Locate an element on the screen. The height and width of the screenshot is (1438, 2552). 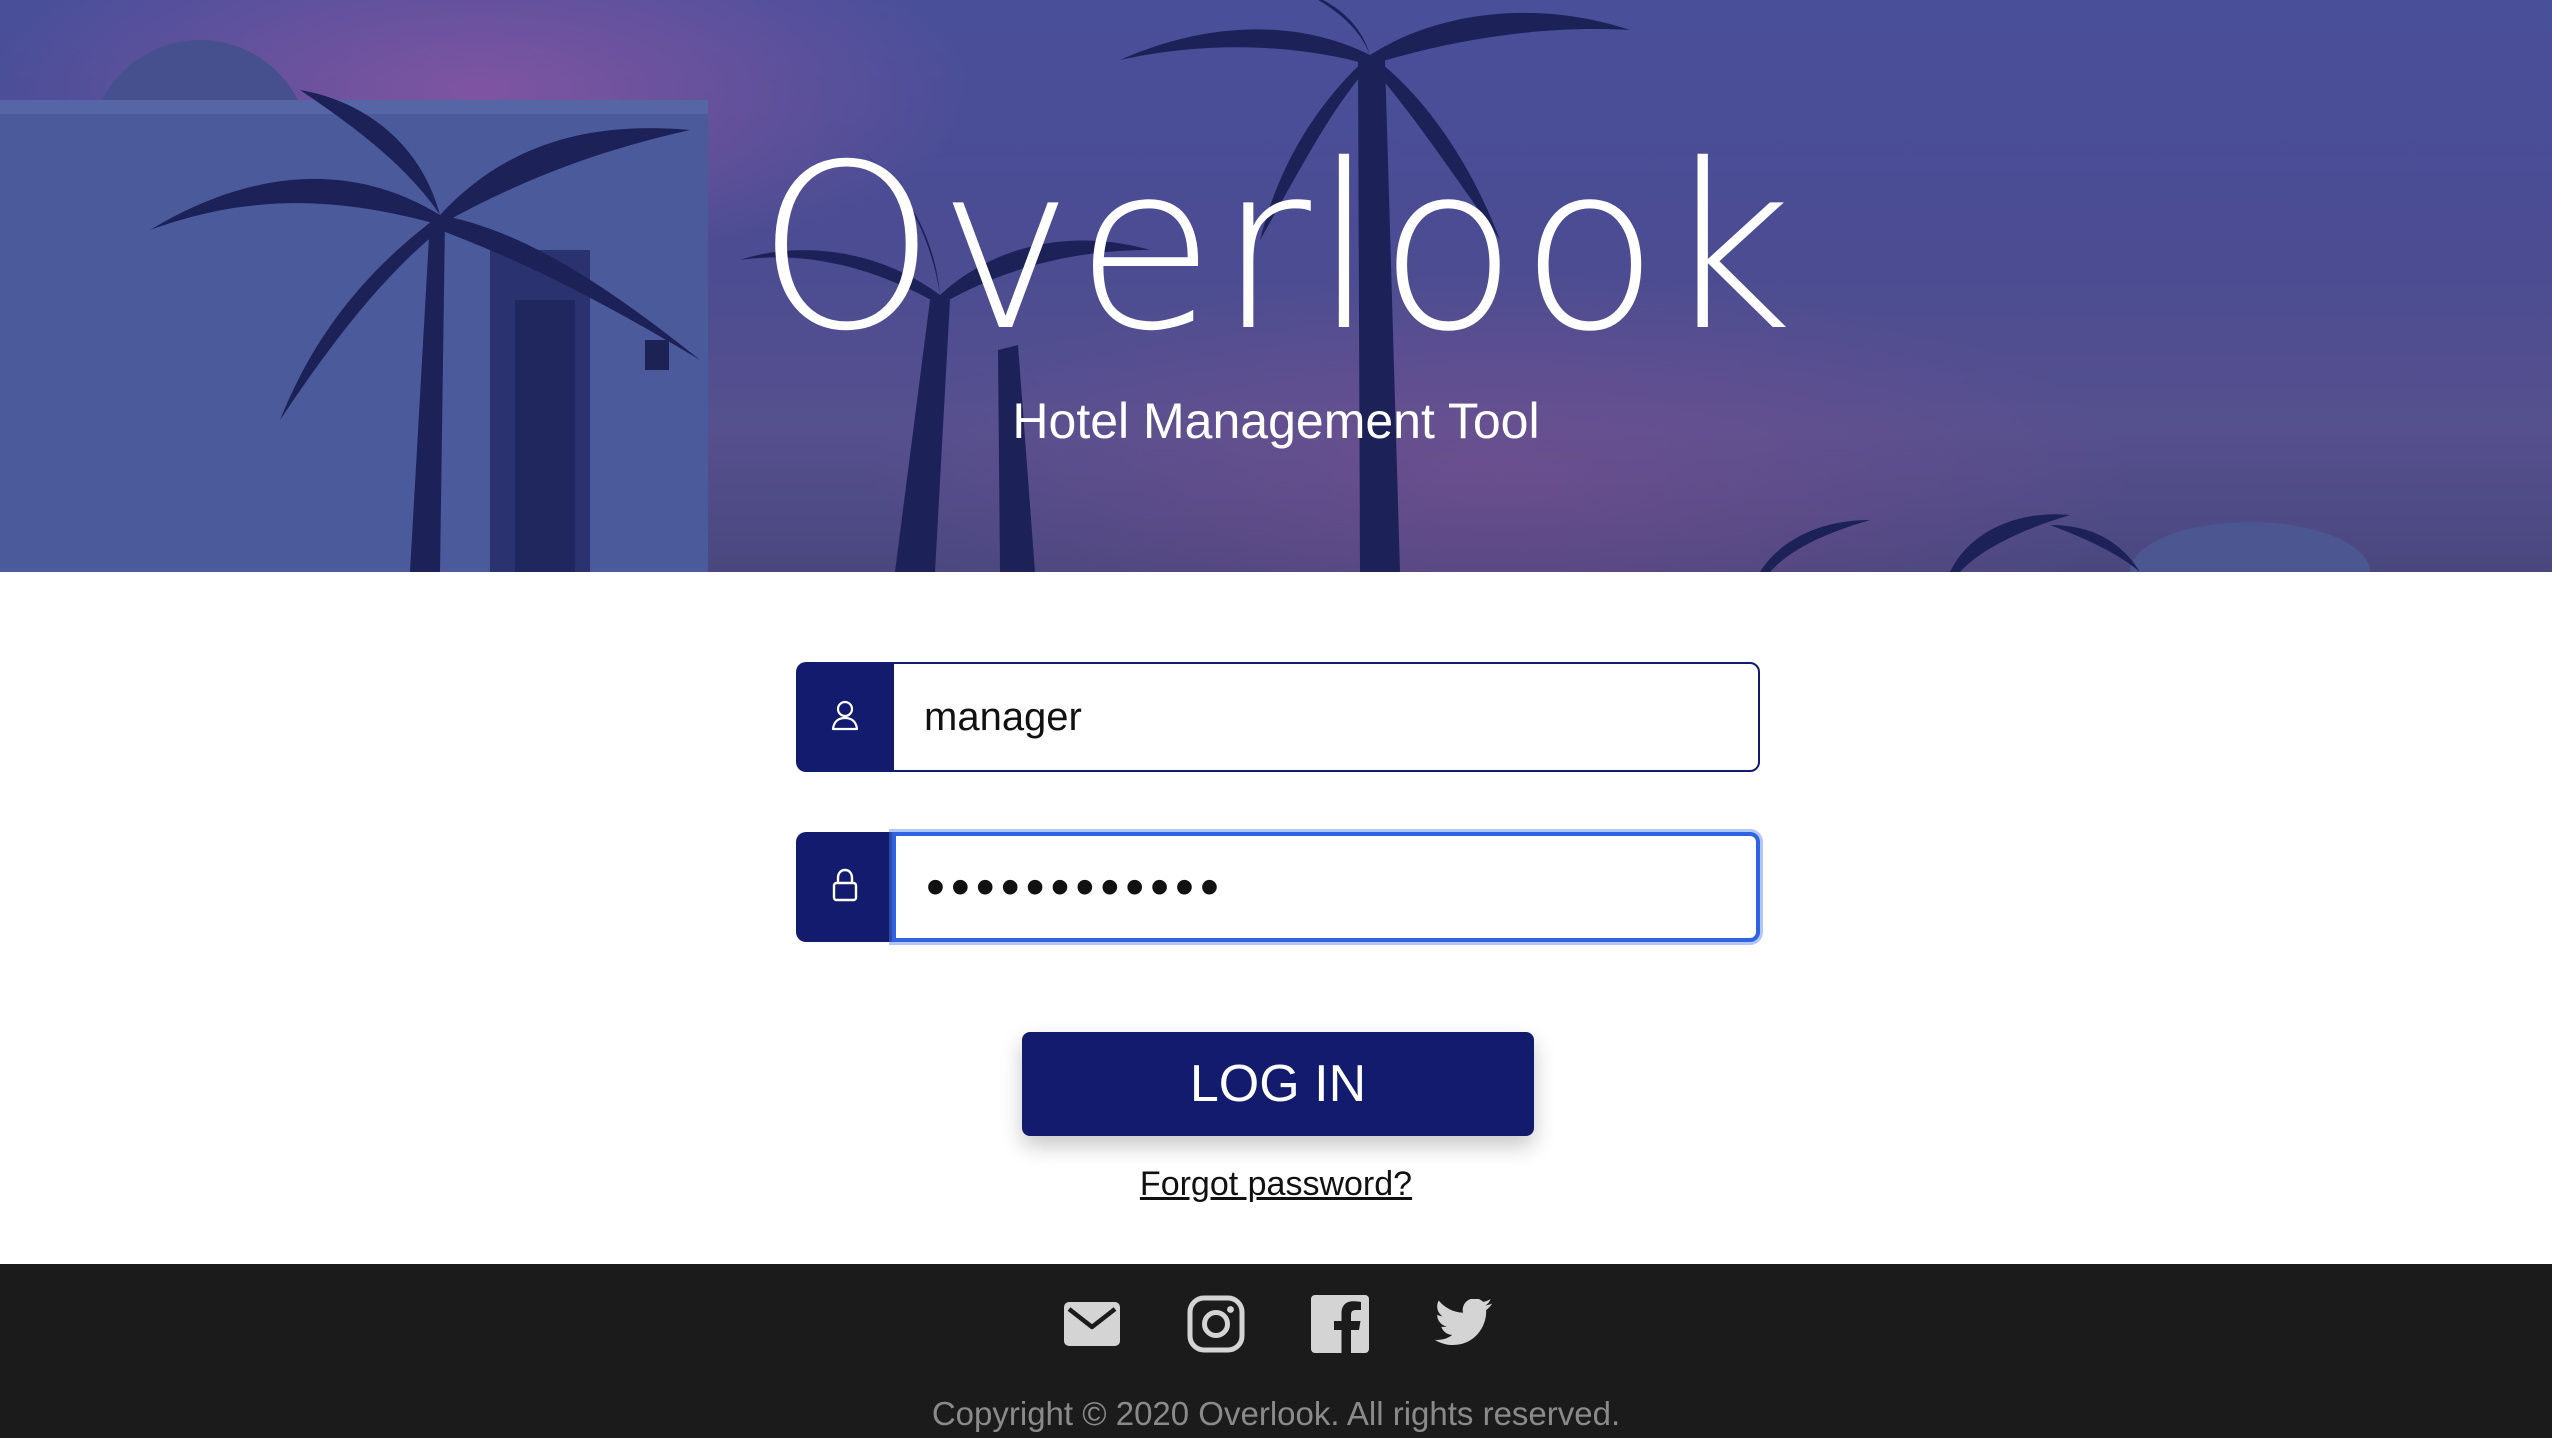
username-field is located at coordinates (1278, 717).